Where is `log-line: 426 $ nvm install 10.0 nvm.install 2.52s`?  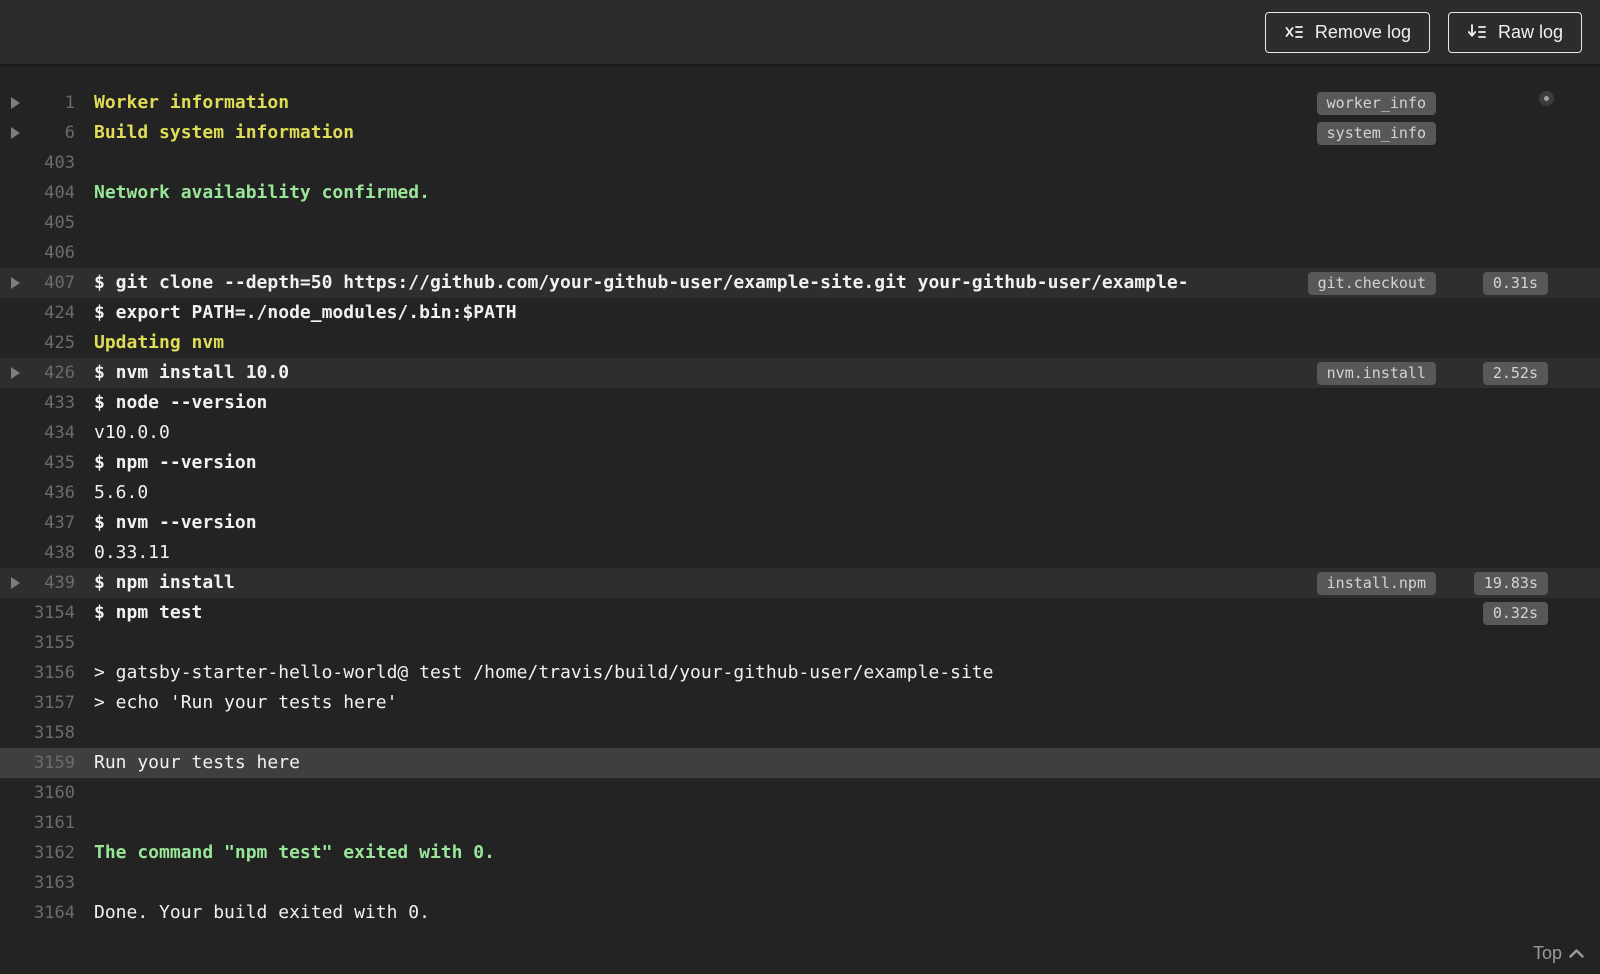 log-line: 426 $ nvm install 10.0 nvm.install 2.52s is located at coordinates (800, 373).